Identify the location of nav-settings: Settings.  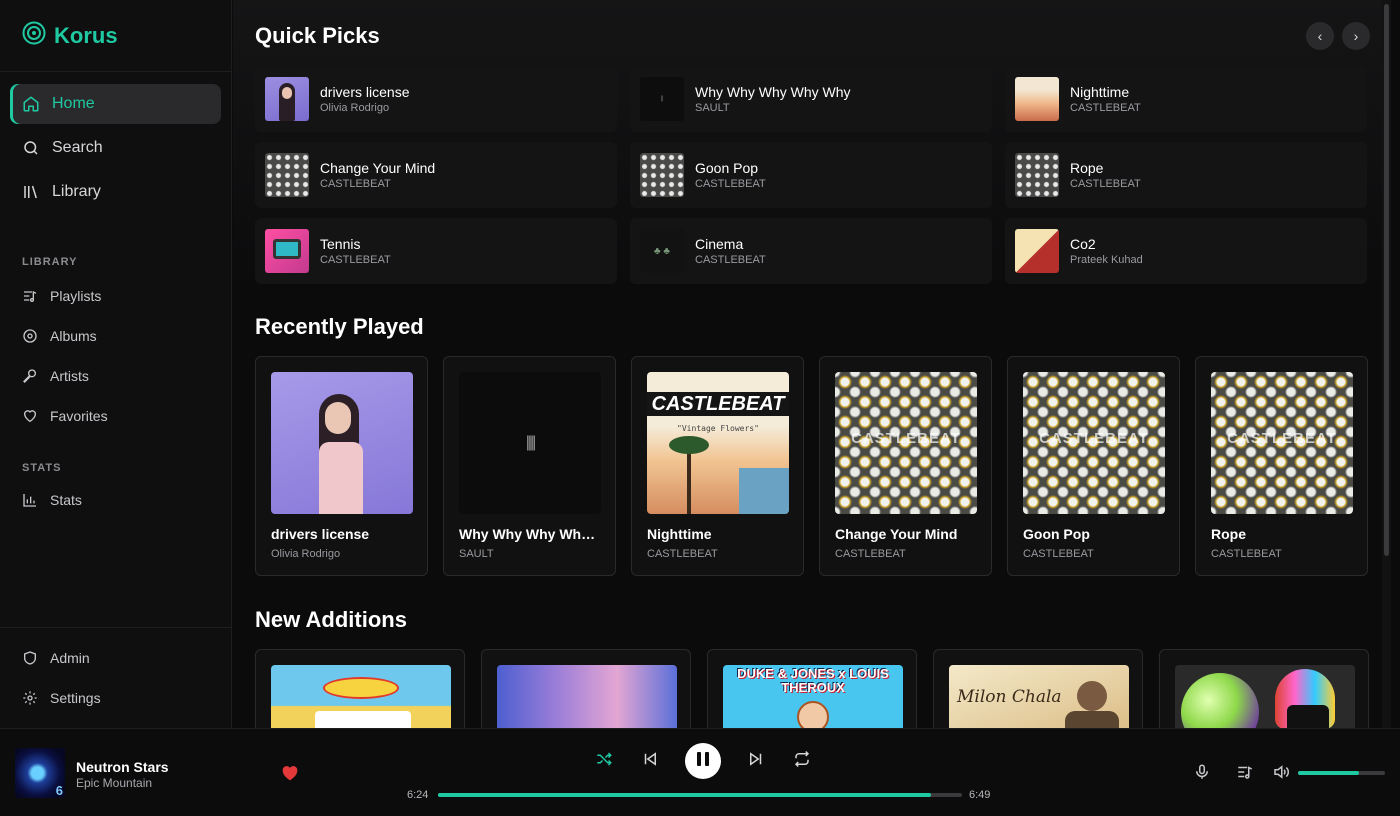
(115, 698).